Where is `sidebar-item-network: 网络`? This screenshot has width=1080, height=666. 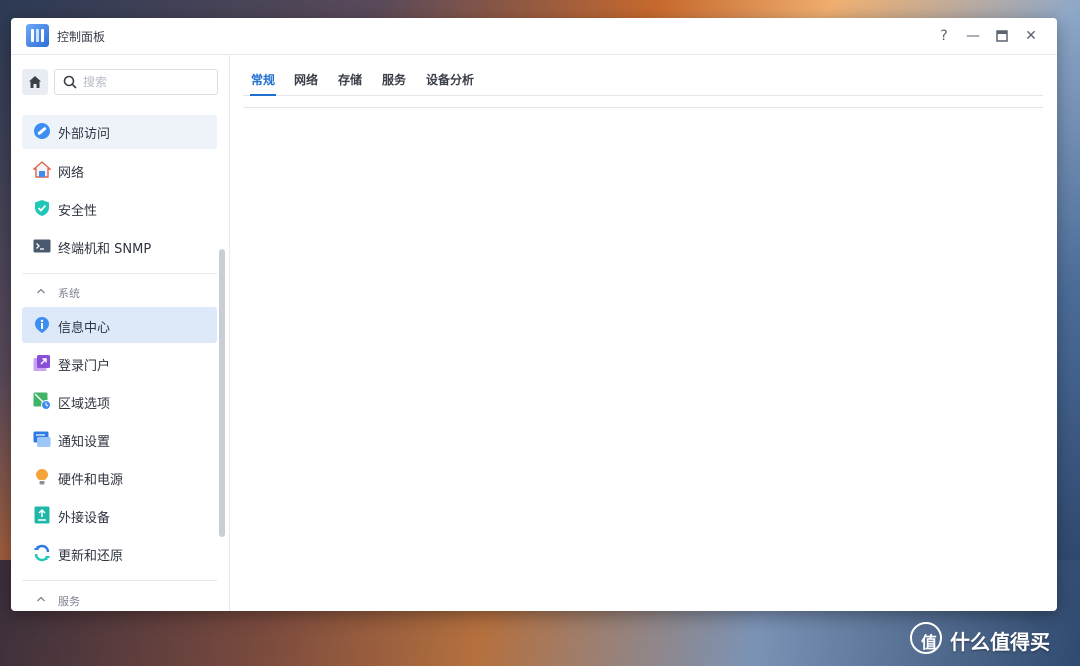
sidebar-item-network: 网络 is located at coordinates (119, 170).